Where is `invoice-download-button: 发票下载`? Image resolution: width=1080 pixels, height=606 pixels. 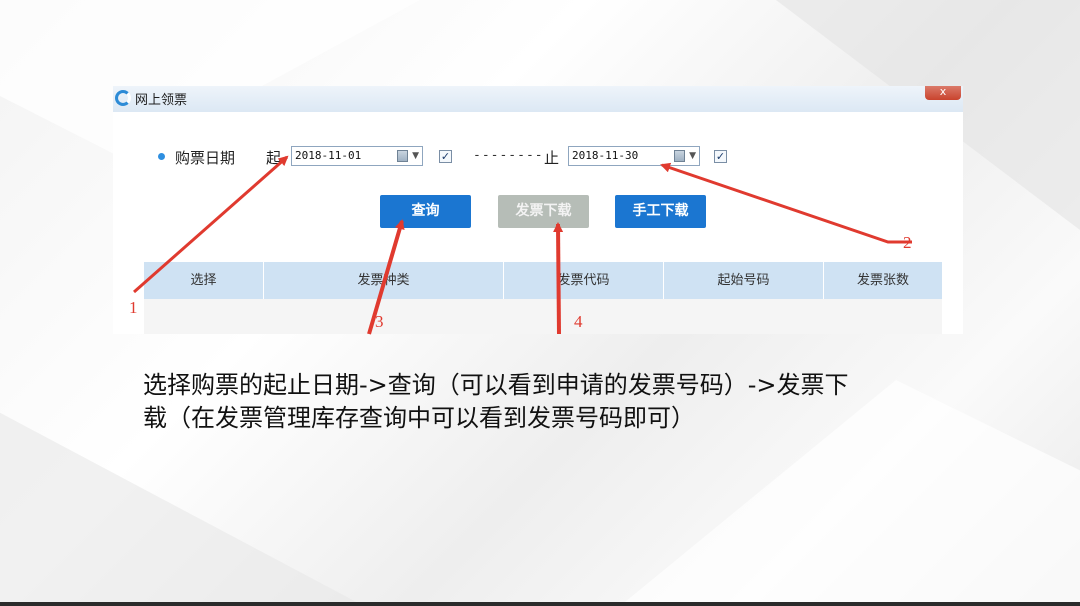 invoice-download-button: 发票下载 is located at coordinates (543, 211).